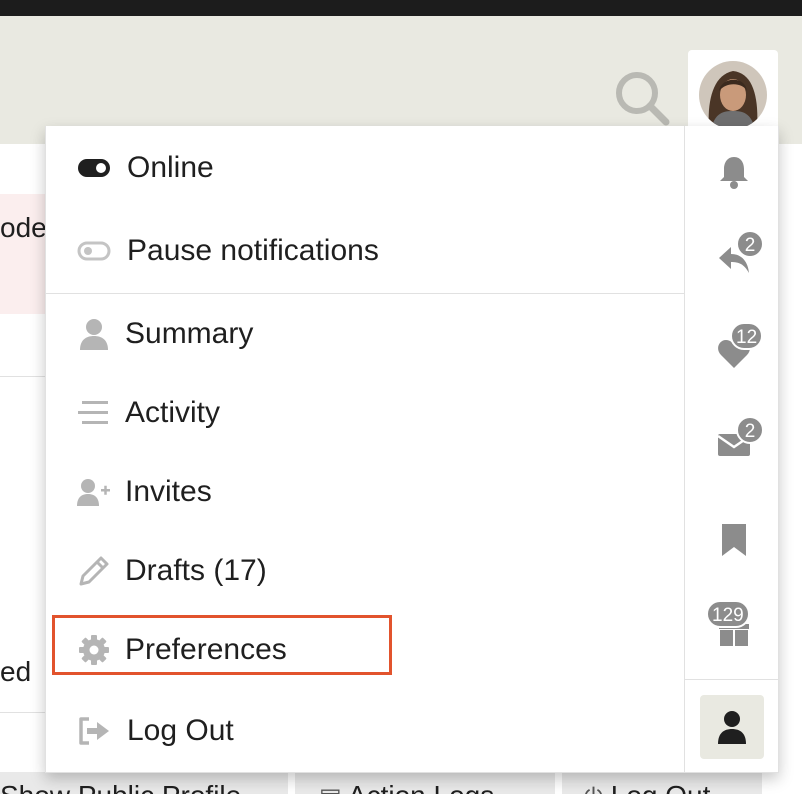 This screenshot has height=794, width=802. What do you see at coordinates (222, 645) in the screenshot?
I see `highlight-box` at bounding box center [222, 645].